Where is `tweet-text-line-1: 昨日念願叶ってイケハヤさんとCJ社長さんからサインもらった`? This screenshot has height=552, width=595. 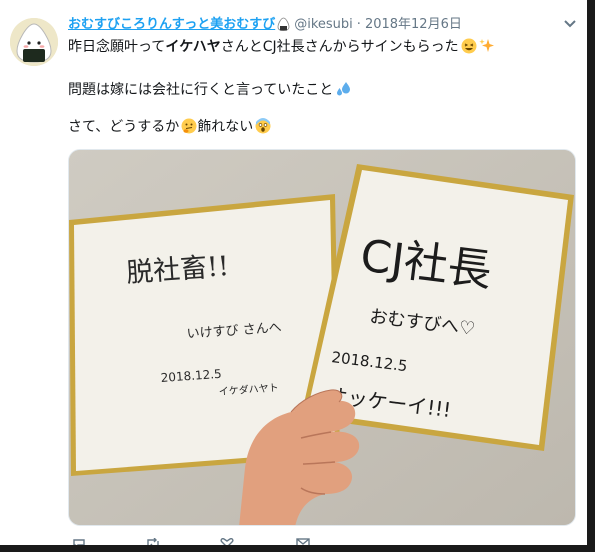 tweet-text-line-1: 昨日念願叶ってイケハヤさんとCJ社長さんからサインもらった is located at coordinates (281, 47).